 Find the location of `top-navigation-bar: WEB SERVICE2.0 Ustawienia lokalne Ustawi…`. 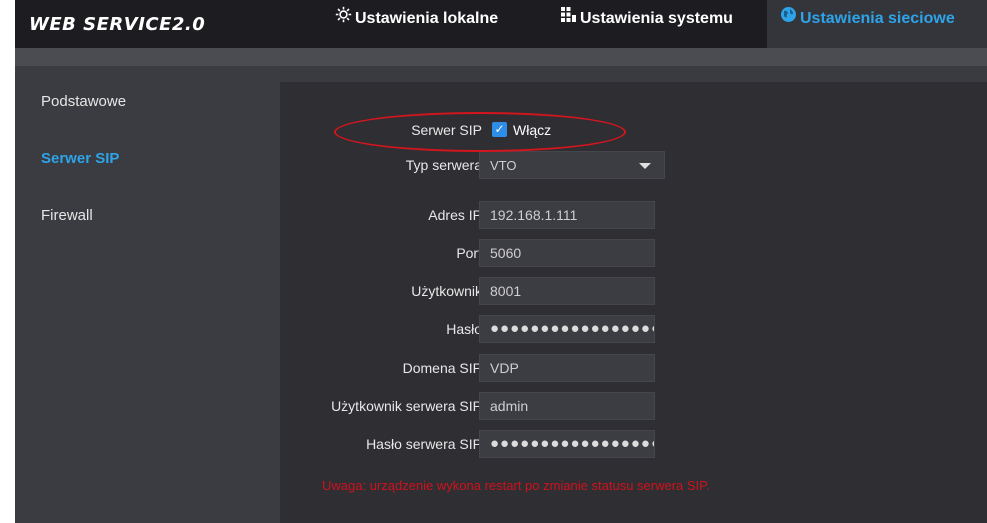

top-navigation-bar: WEB SERVICE2.0 Ustawienia lokalne Ustawi… is located at coordinates (501, 24).